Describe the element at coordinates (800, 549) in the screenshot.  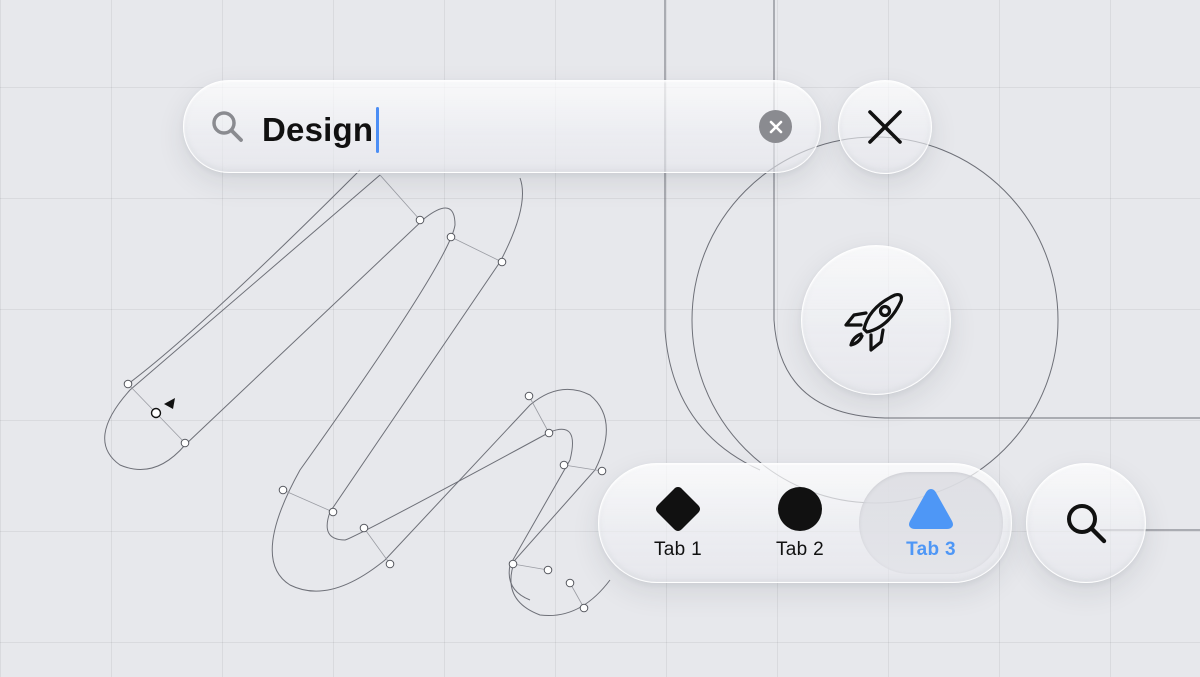
I see `tab-label: Tab 2` at that location.